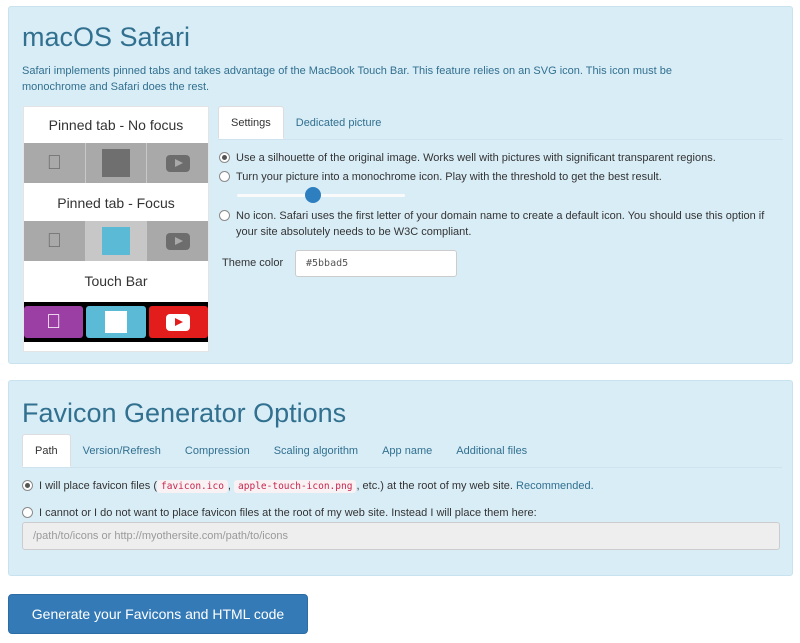 This screenshot has width=800, height=643. I want to click on safari-tabs: Settings Dedicated picture, so click(500, 123).